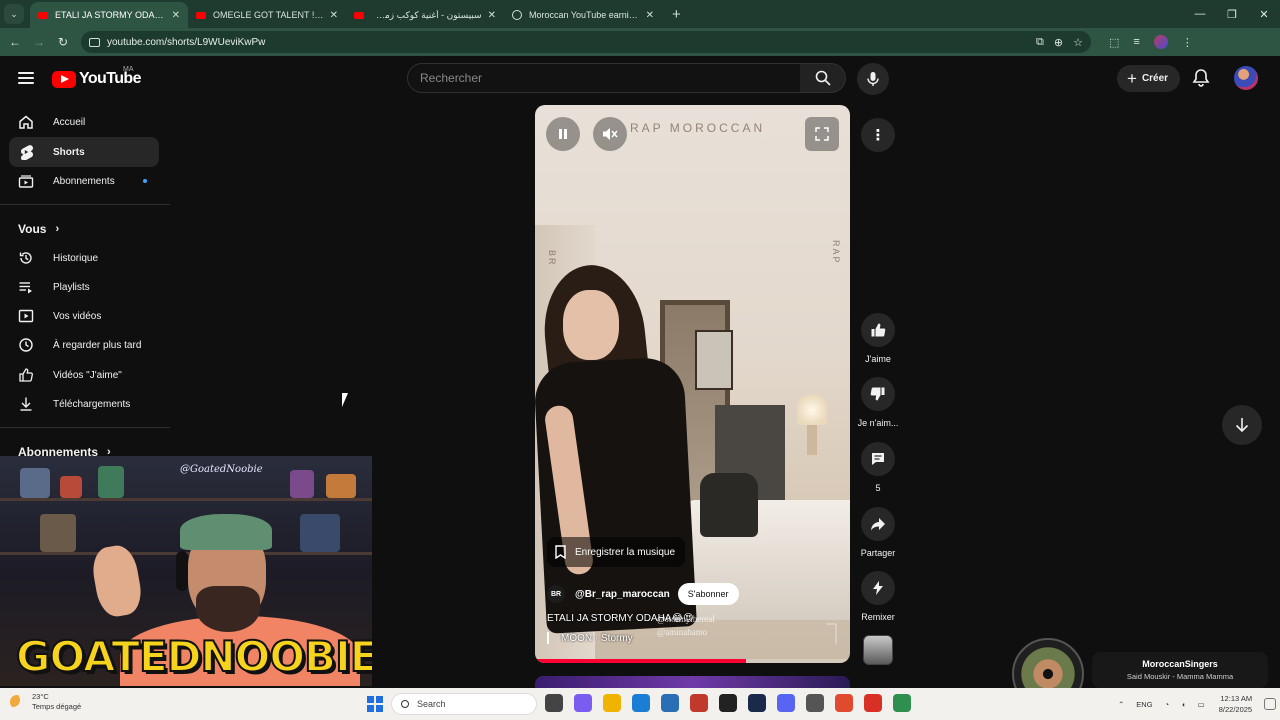 The height and width of the screenshot is (720, 1280). I want to click on volume-muted-icon, so click(610, 134).